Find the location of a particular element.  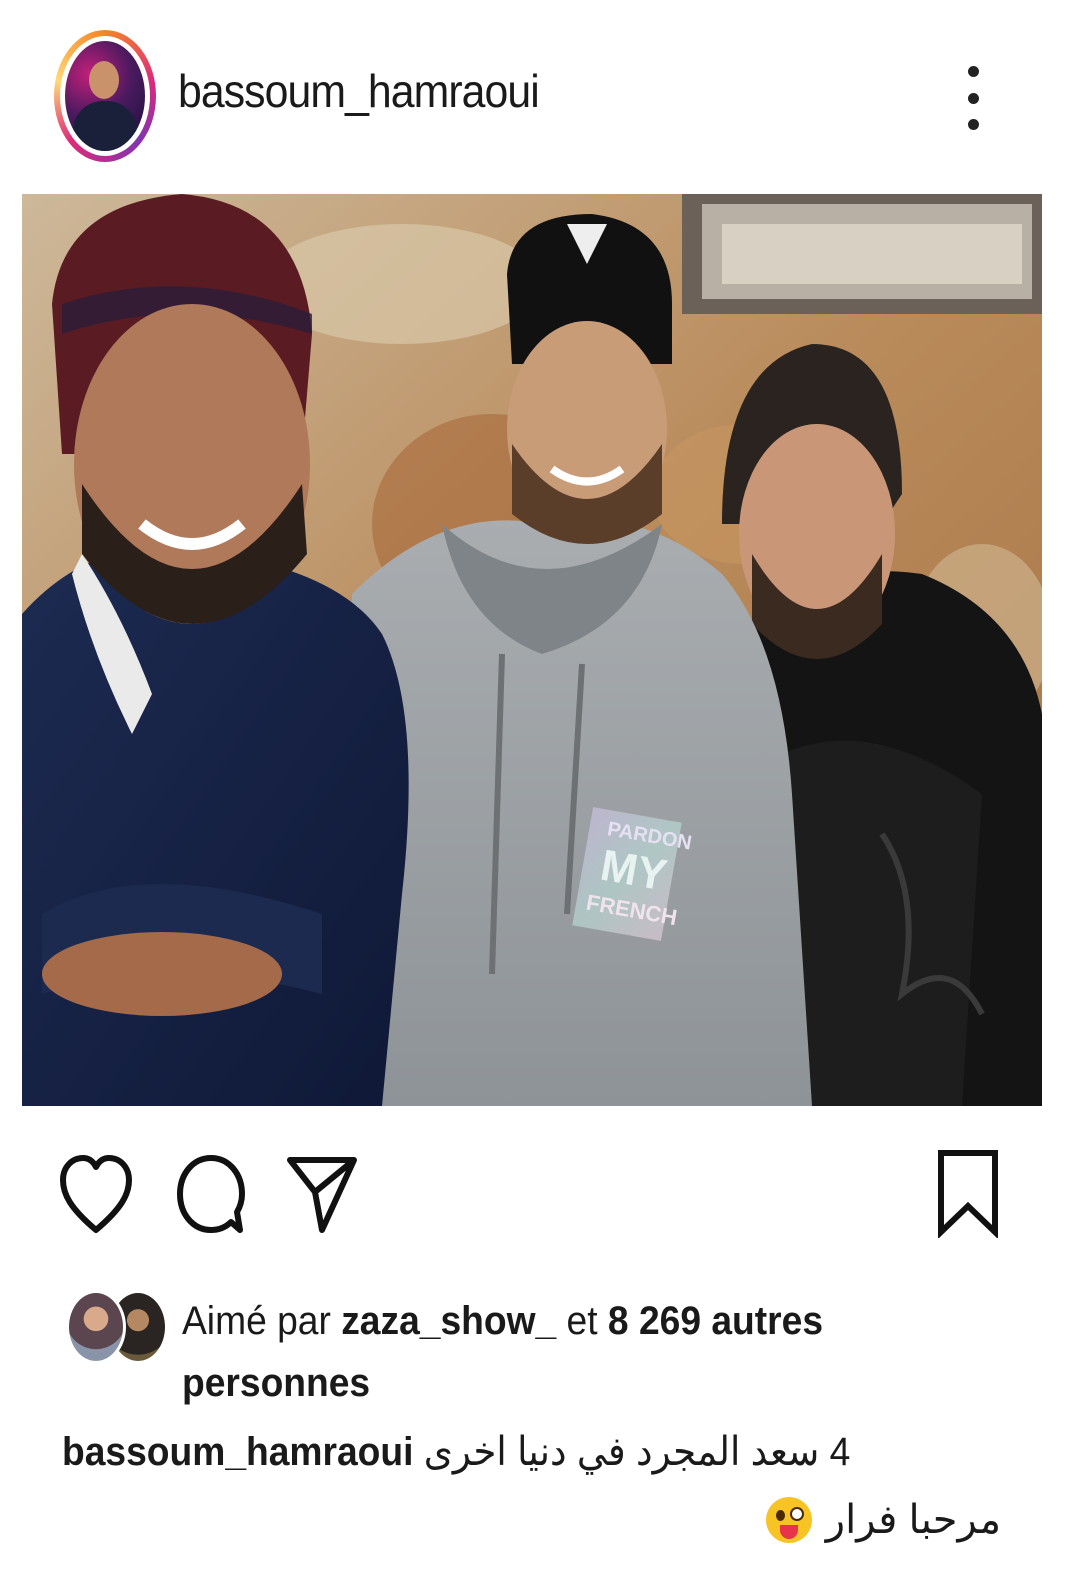

post-header: bassoum_hamraoui is located at coordinates (535, 96).